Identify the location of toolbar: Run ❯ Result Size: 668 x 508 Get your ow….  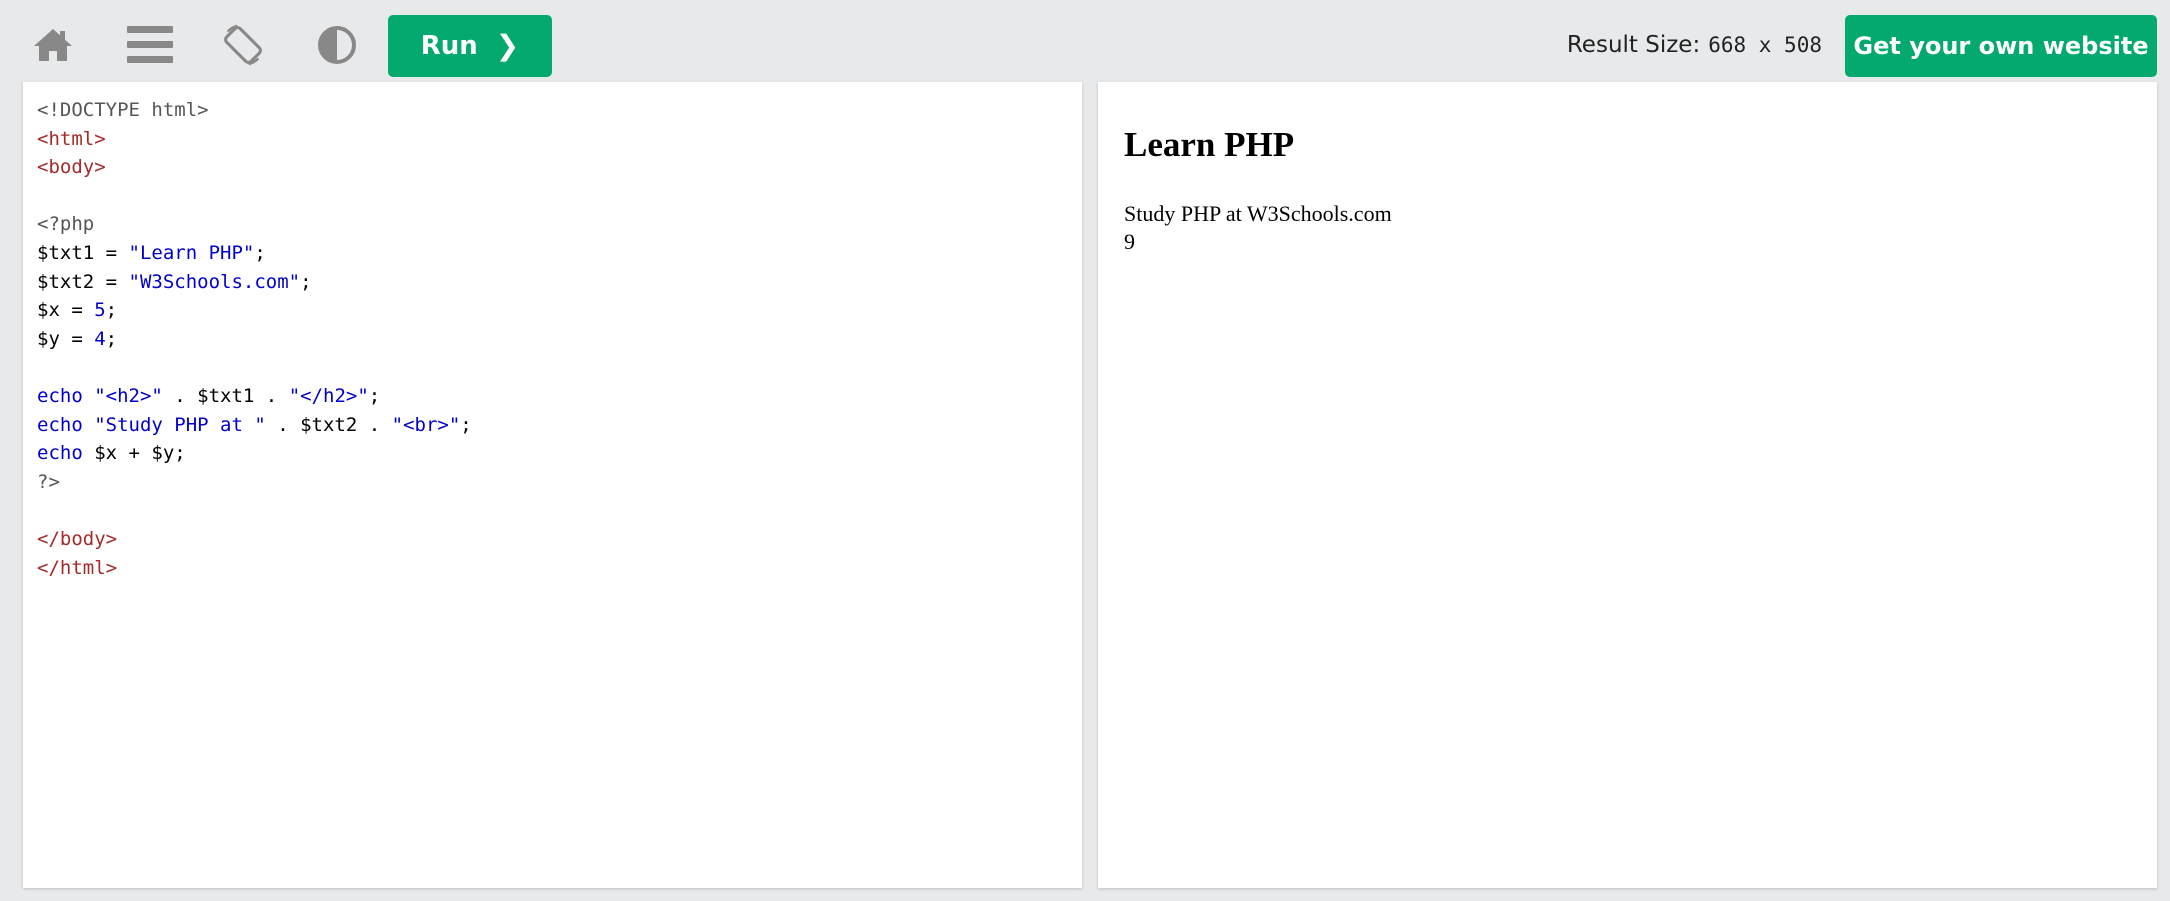
(1085, 40).